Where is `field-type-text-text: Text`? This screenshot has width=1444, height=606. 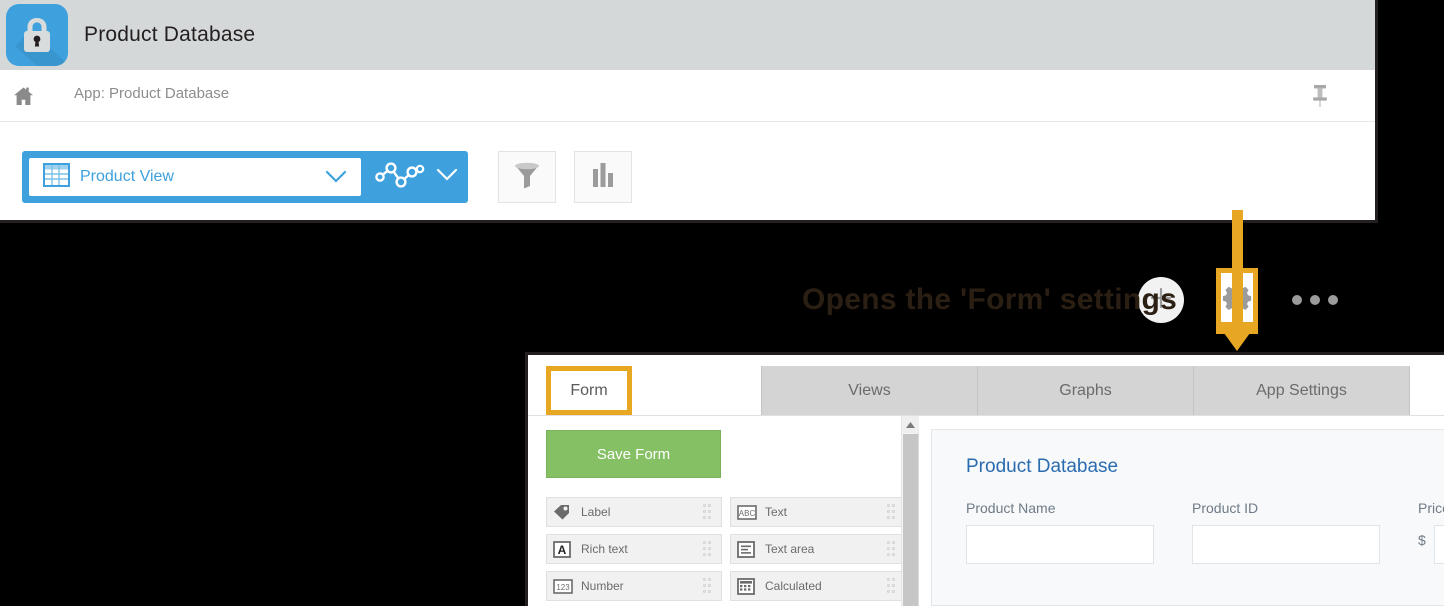
field-type-text-text: Text is located at coordinates (776, 512).